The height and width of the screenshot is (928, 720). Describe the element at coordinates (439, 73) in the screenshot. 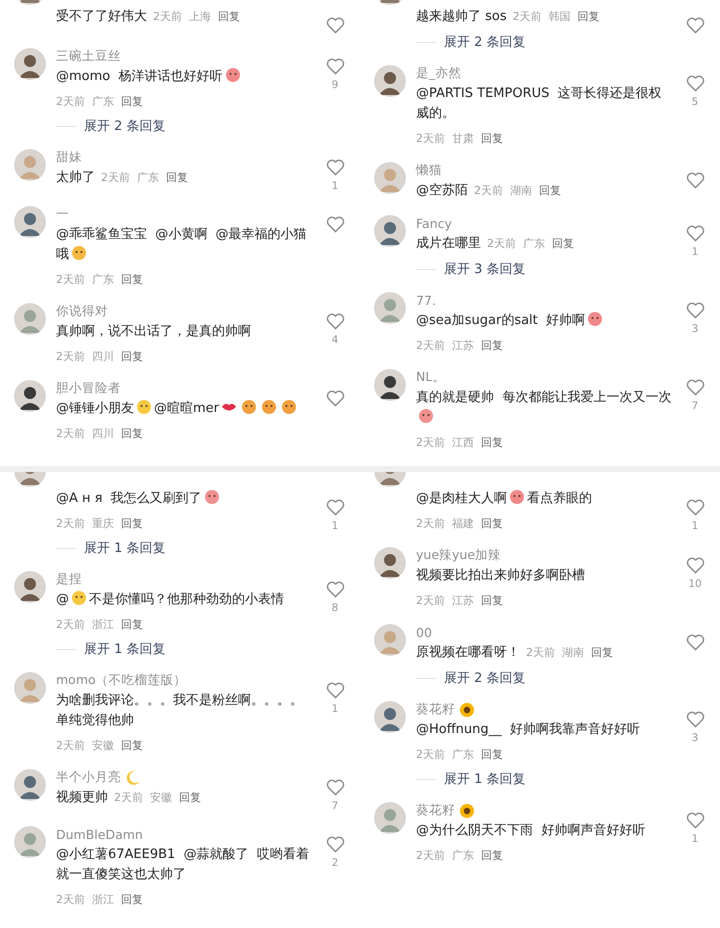

I see `user-name: 是_亦然` at that location.